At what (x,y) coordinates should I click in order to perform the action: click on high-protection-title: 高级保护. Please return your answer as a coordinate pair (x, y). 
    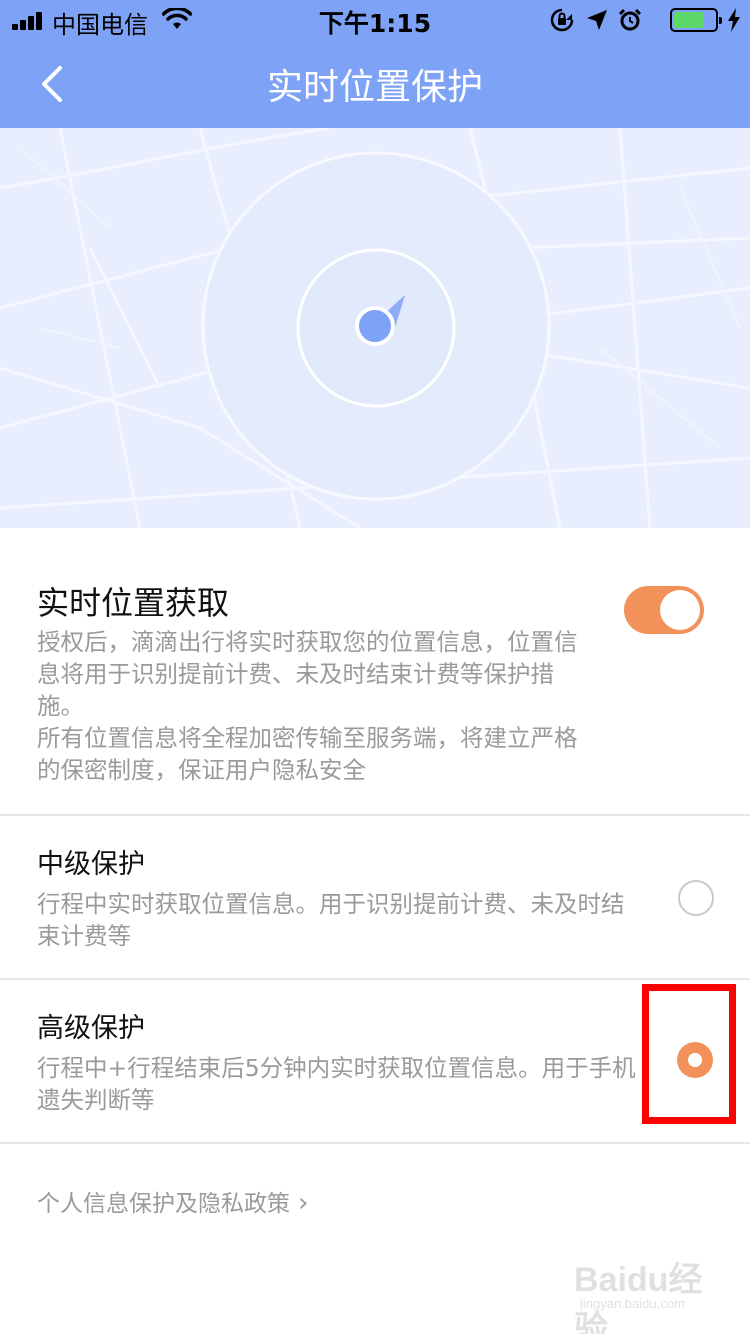
    Looking at the image, I should click on (91, 1028).